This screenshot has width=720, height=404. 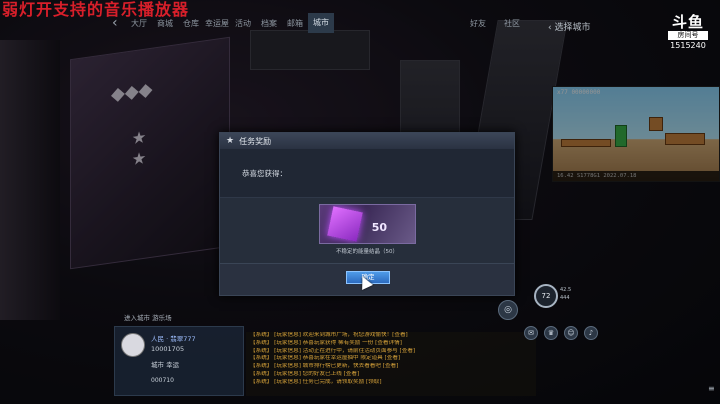 I want to click on nav-tab-mail: 邮箱, so click(x=295, y=23).